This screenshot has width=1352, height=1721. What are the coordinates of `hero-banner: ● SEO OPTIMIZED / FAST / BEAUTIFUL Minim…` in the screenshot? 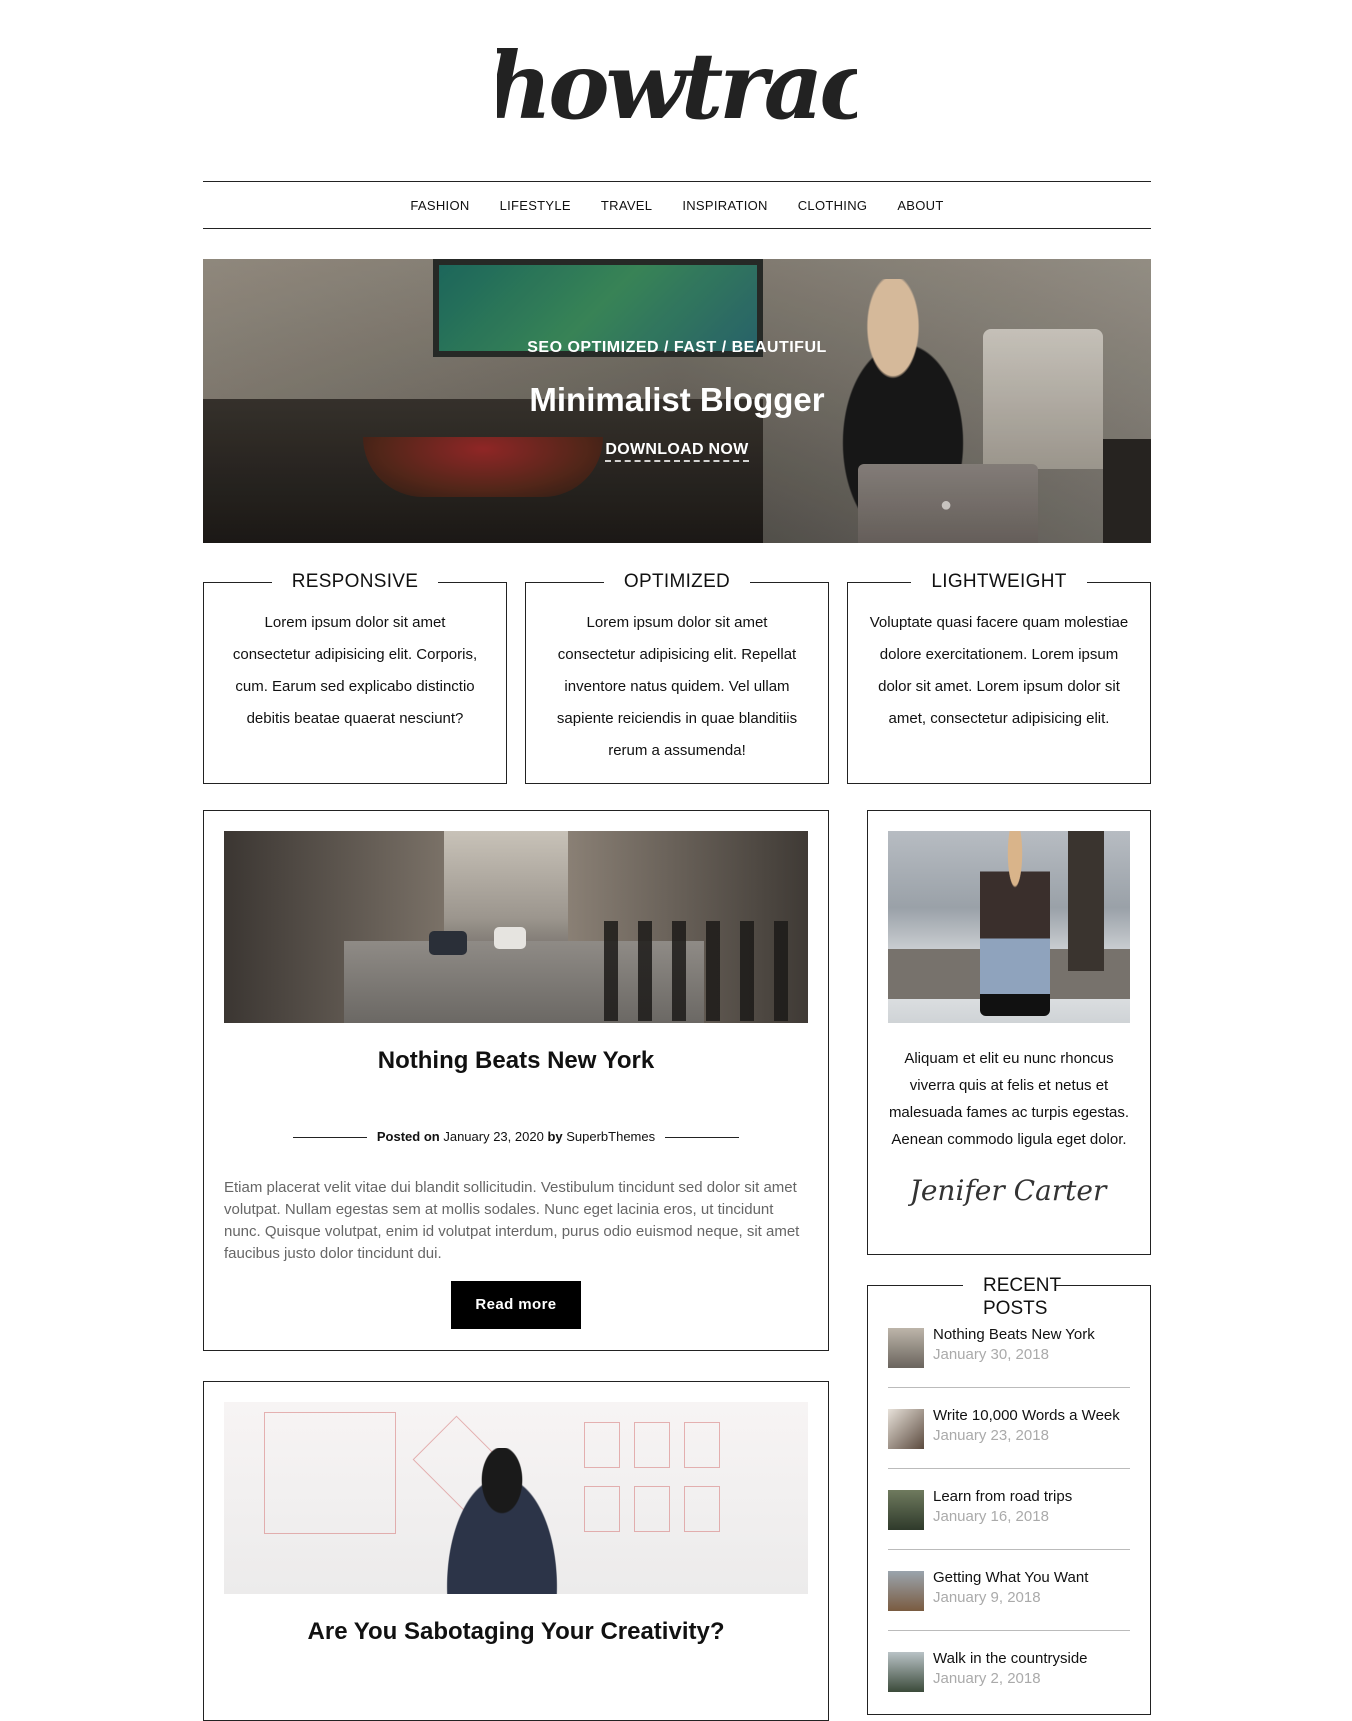 It's located at (677, 401).